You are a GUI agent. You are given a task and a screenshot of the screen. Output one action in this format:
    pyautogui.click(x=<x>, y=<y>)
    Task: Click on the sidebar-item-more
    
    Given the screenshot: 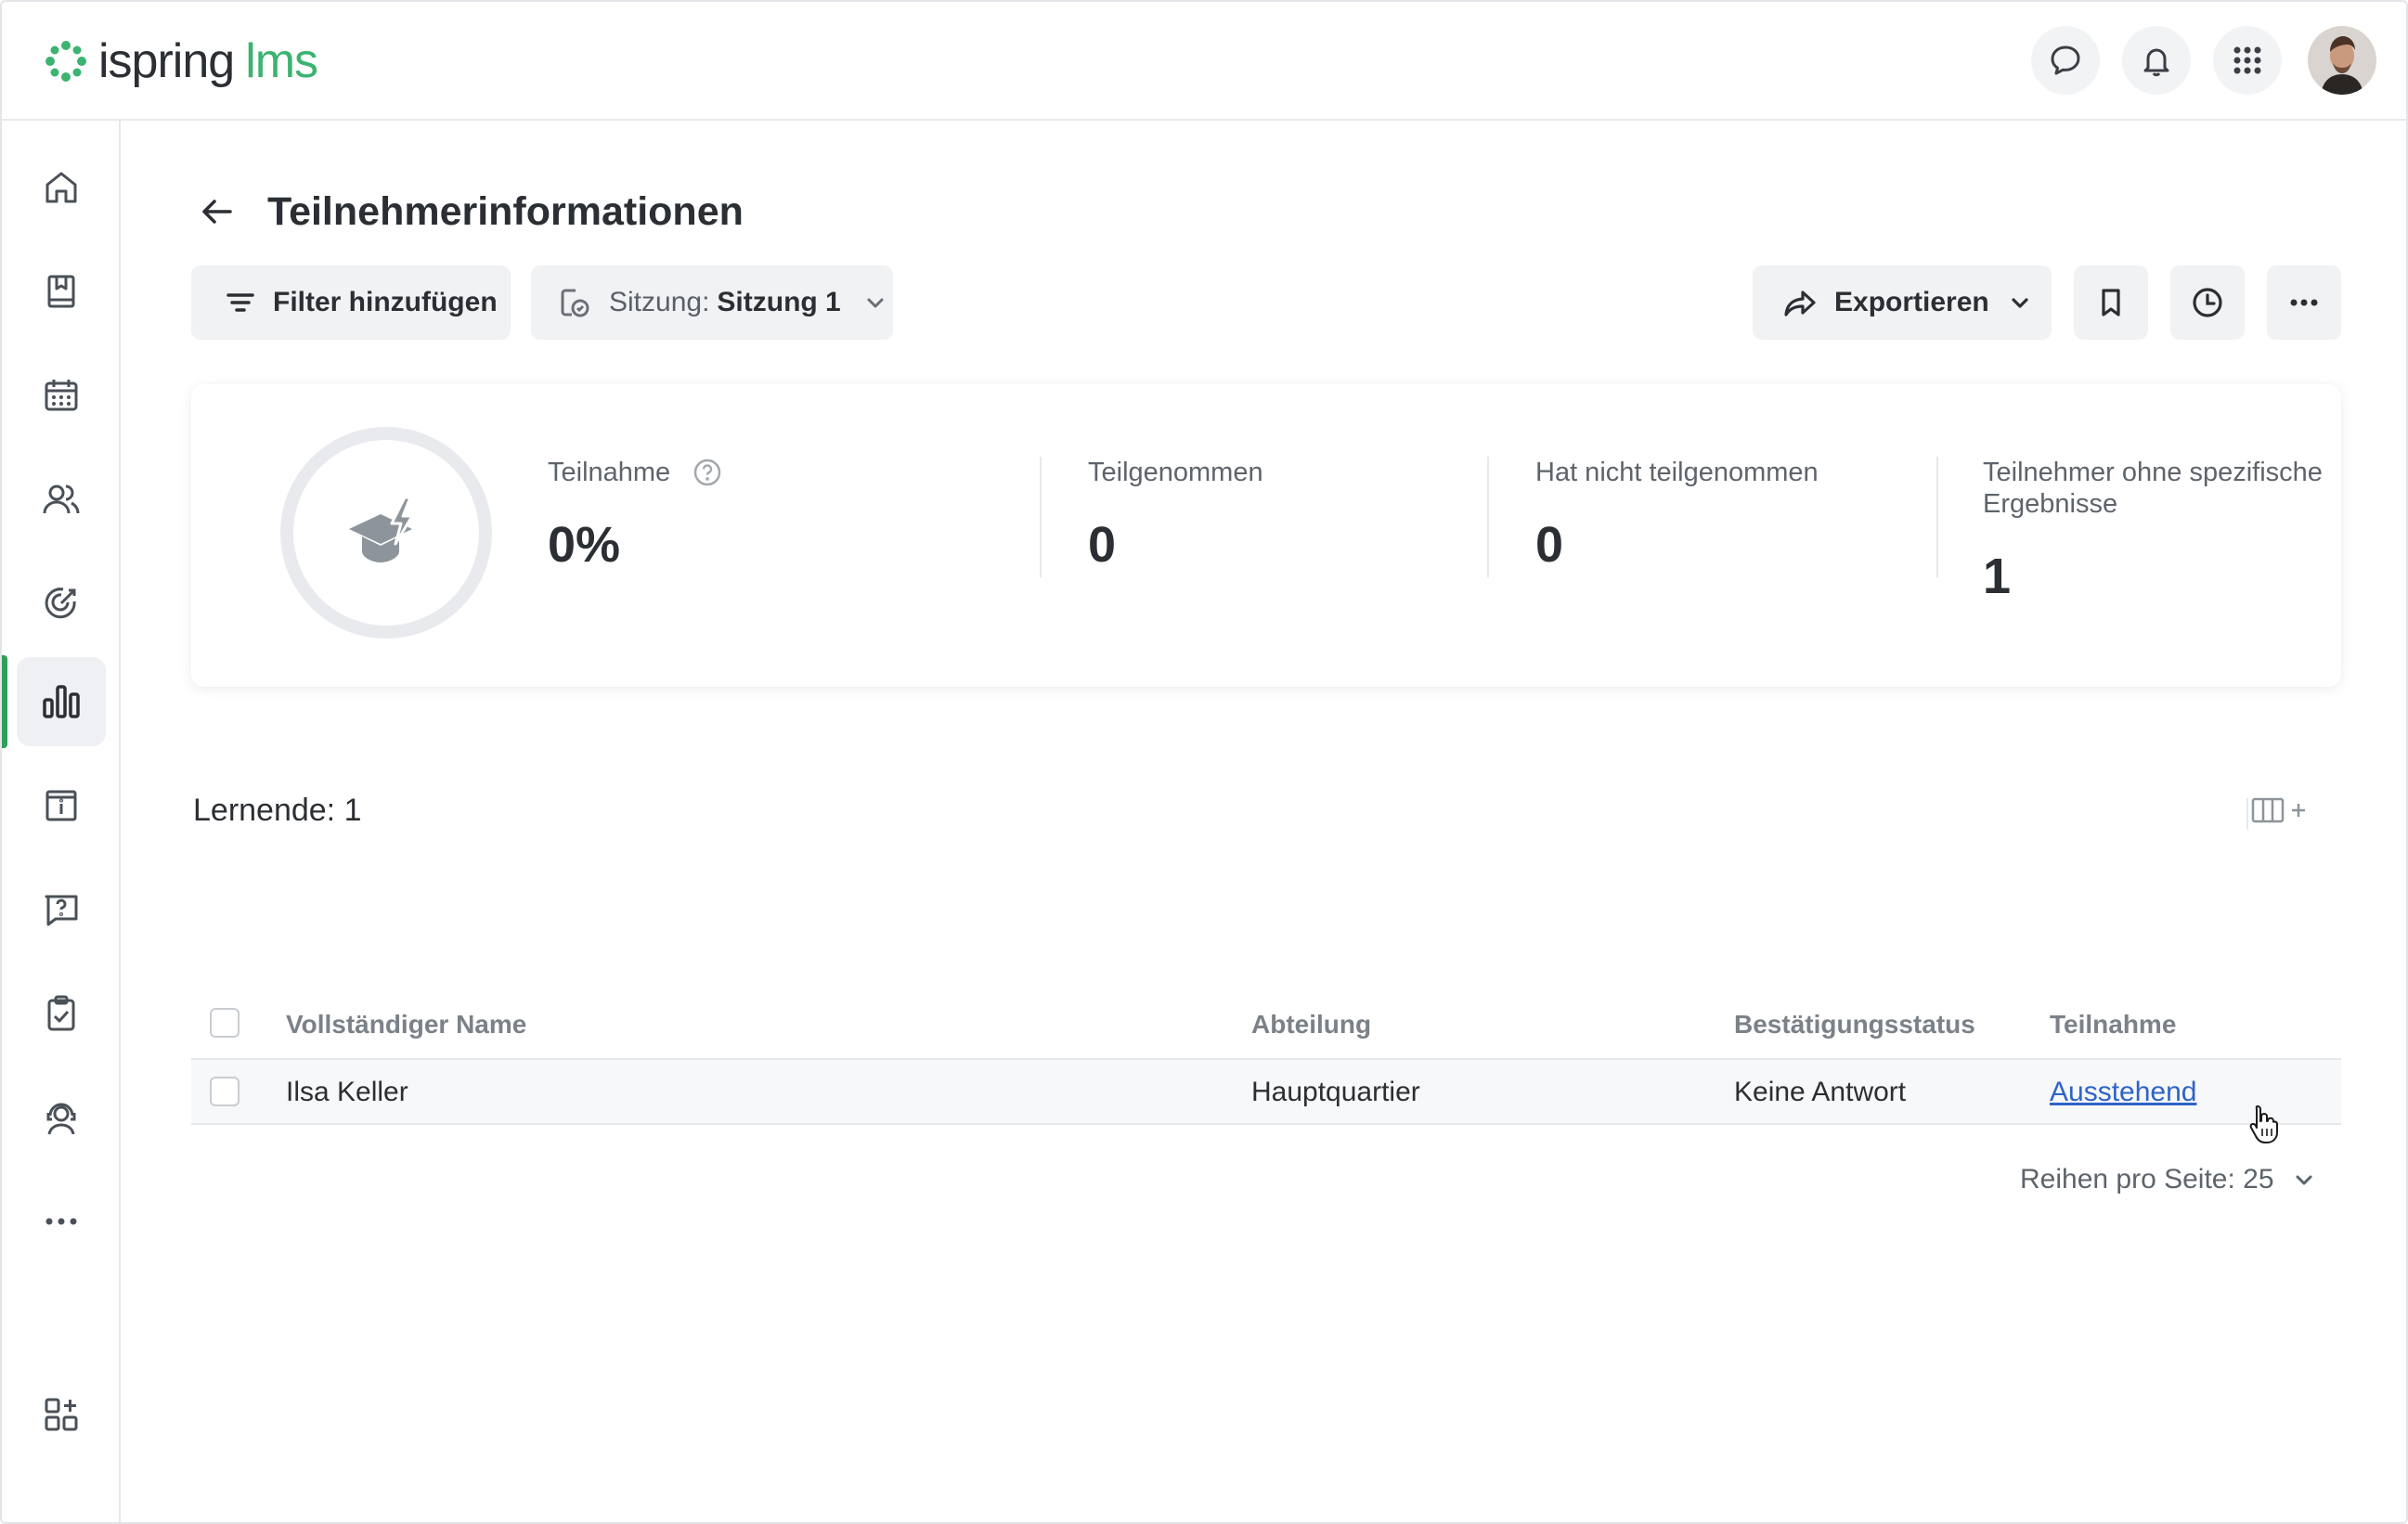 What is the action you would take?
    pyautogui.click(x=61, y=1221)
    